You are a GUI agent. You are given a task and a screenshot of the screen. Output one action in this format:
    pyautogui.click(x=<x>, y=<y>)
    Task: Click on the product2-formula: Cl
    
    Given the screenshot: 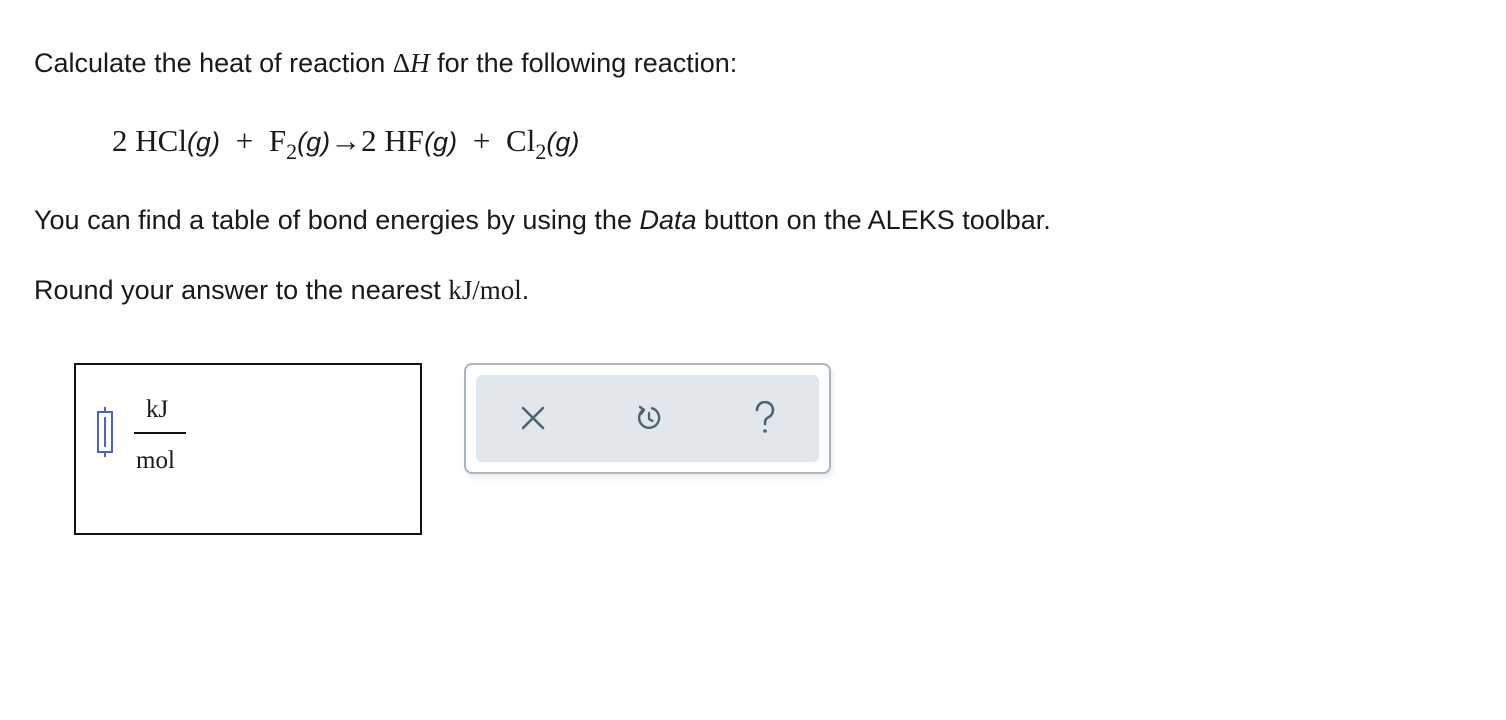 What is the action you would take?
    pyautogui.click(x=521, y=140)
    